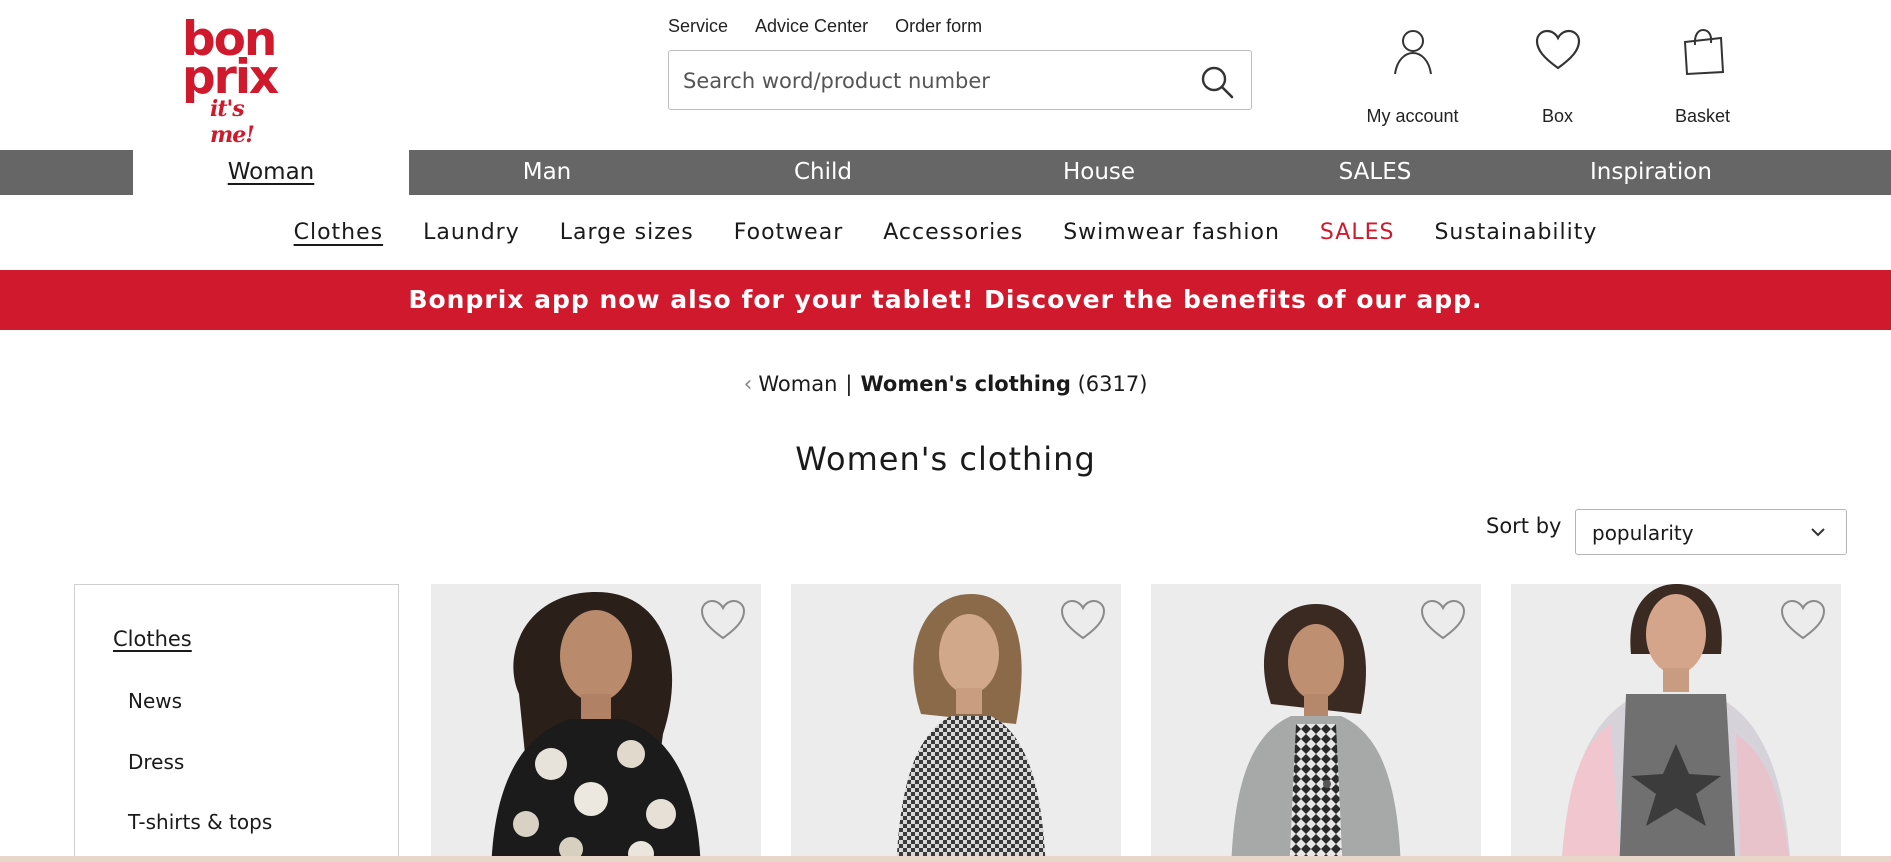  I want to click on logo-tagline: it's me!, so click(232, 122).